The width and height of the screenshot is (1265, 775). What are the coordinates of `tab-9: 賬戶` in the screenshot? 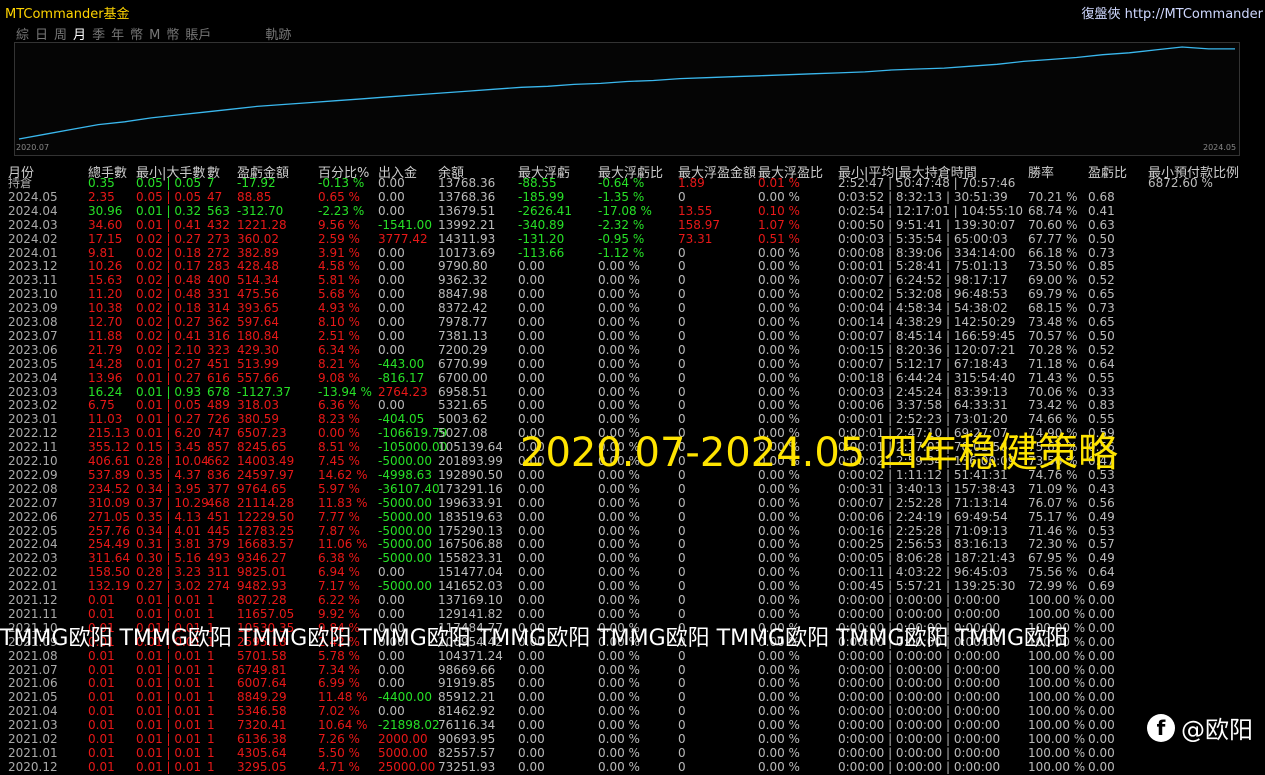 It's located at (198, 35).